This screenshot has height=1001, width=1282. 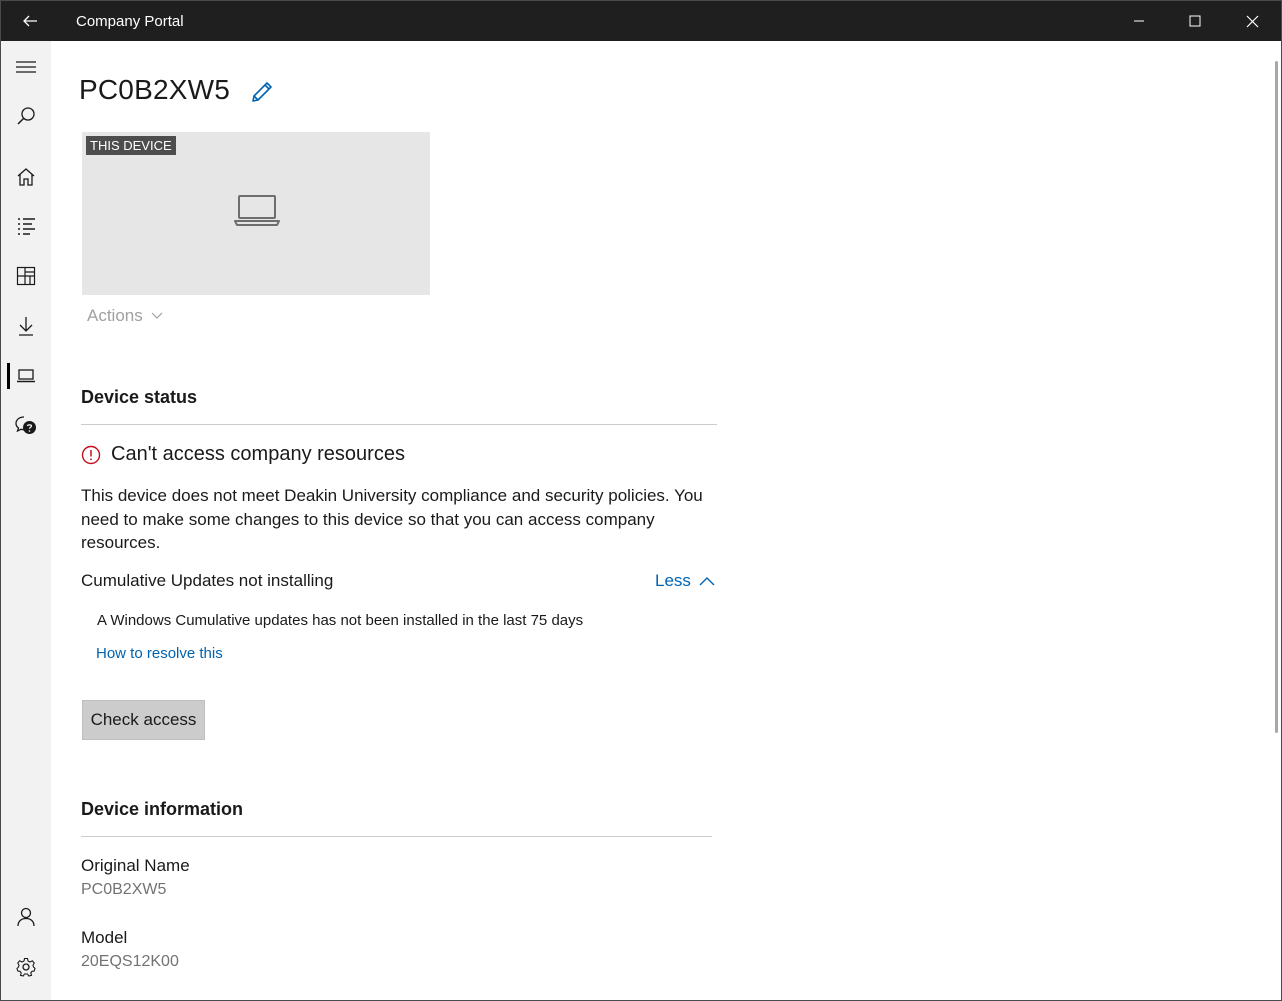 I want to click on actions-dropdown: Actions, so click(x=125, y=316).